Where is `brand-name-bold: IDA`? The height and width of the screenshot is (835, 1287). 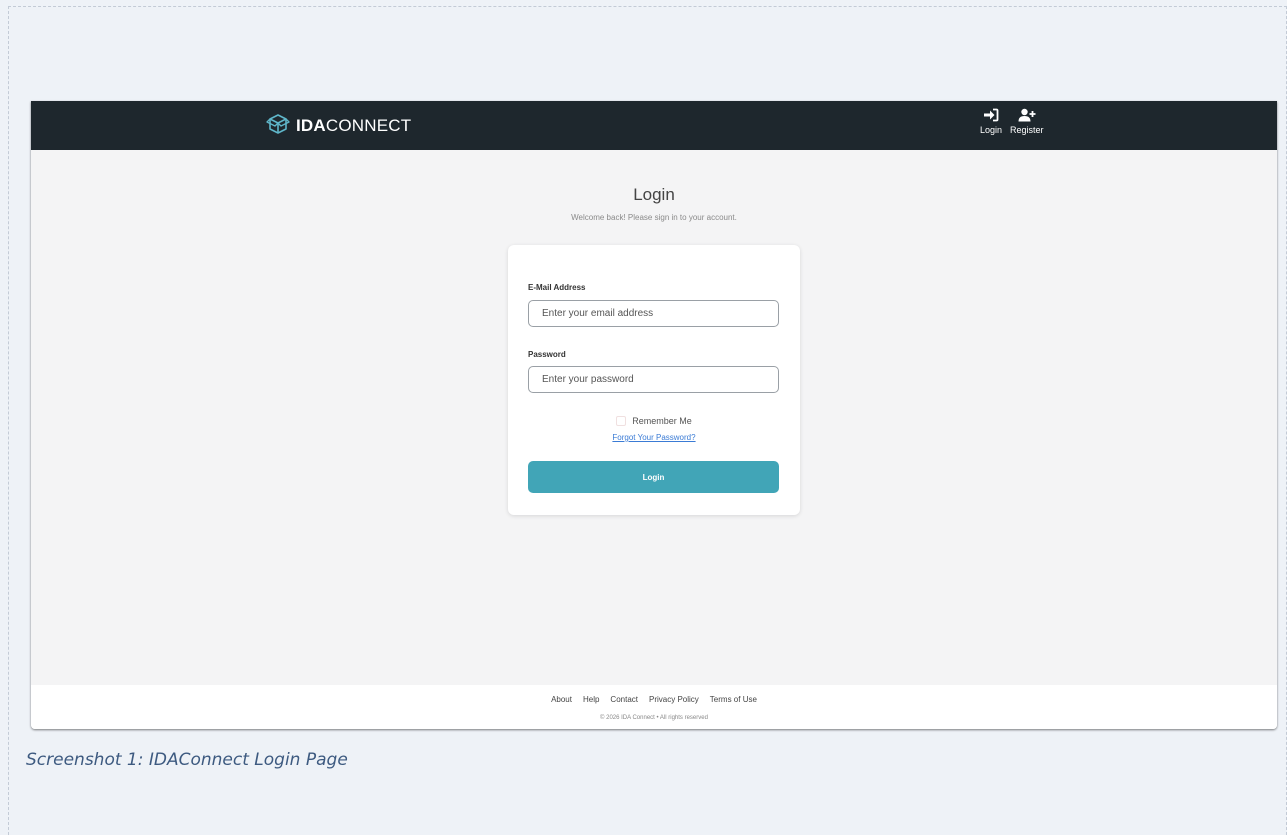
brand-name-bold: IDA is located at coordinates (311, 125).